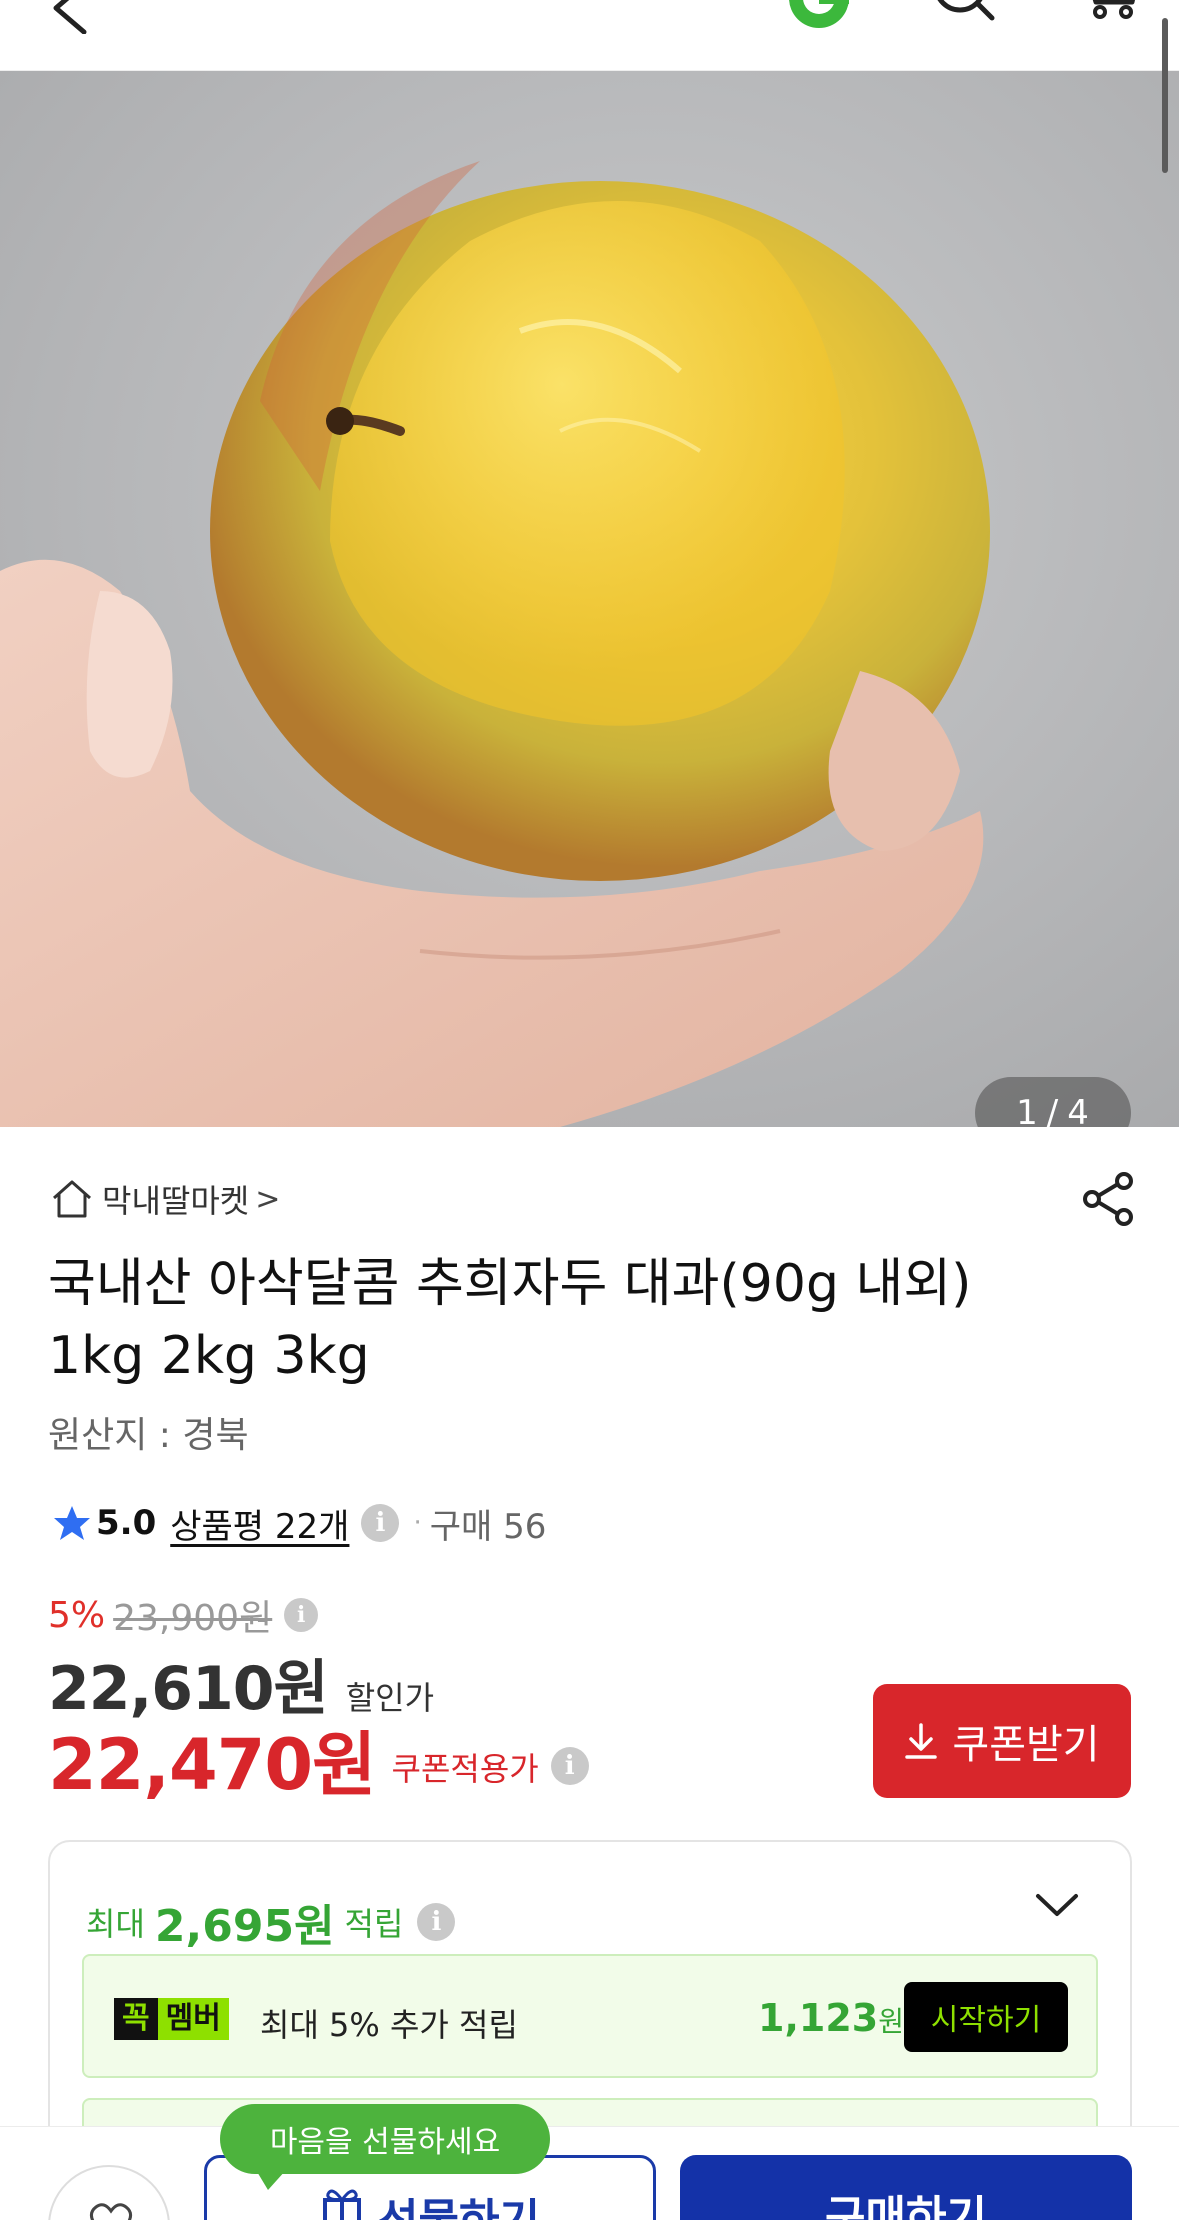 The width and height of the screenshot is (1179, 2220). Describe the element at coordinates (148, 1435) in the screenshot. I see `product-origin: 원산지 : 경북` at that location.